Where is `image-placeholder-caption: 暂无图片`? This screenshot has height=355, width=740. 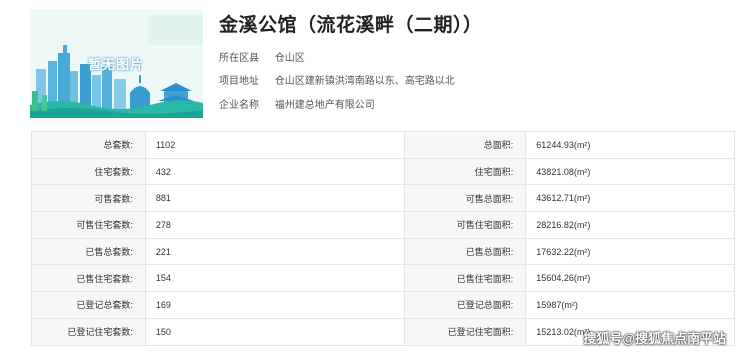 image-placeholder-caption: 暂无图片 is located at coordinates (116, 64).